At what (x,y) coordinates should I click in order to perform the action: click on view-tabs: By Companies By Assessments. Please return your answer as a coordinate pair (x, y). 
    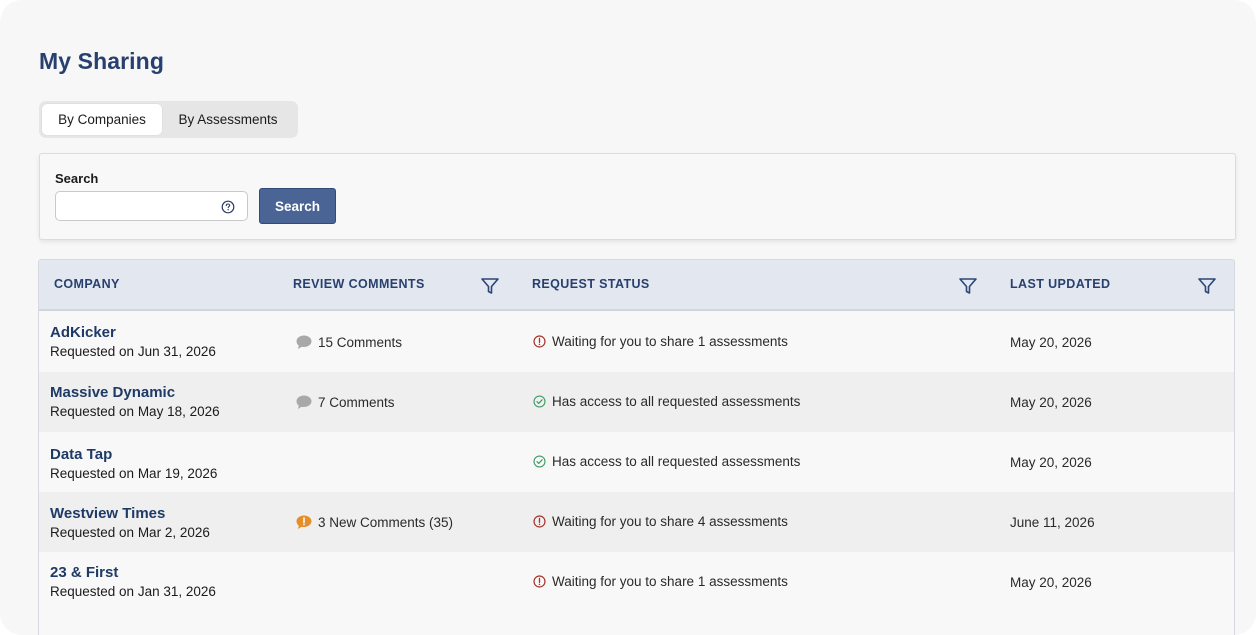
    Looking at the image, I should click on (168, 119).